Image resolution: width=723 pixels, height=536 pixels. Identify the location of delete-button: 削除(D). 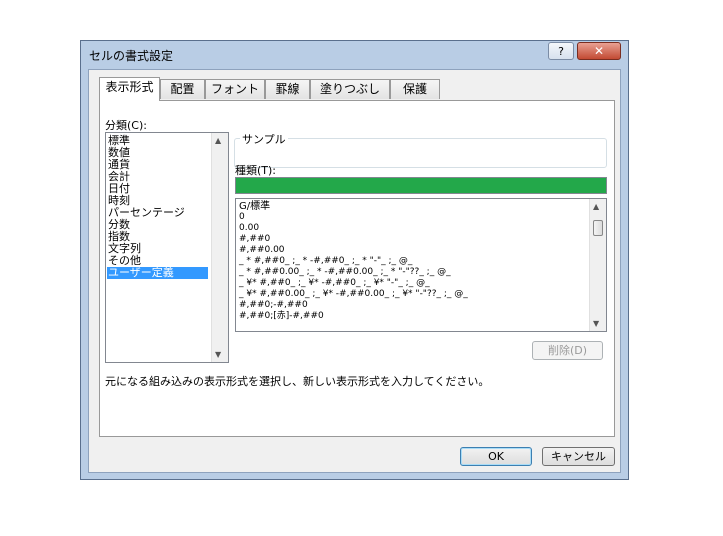
(567, 350).